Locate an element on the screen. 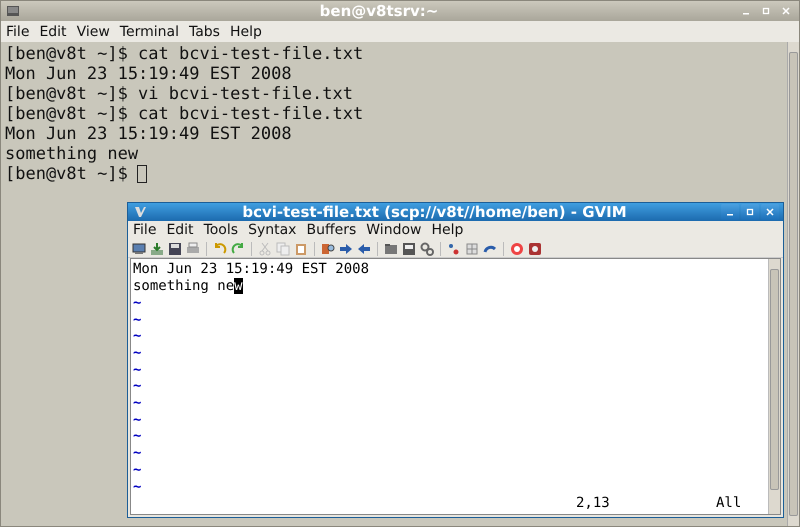 Image resolution: width=800 pixels, height=527 pixels. terminal-icon is located at coordinates (13, 11).